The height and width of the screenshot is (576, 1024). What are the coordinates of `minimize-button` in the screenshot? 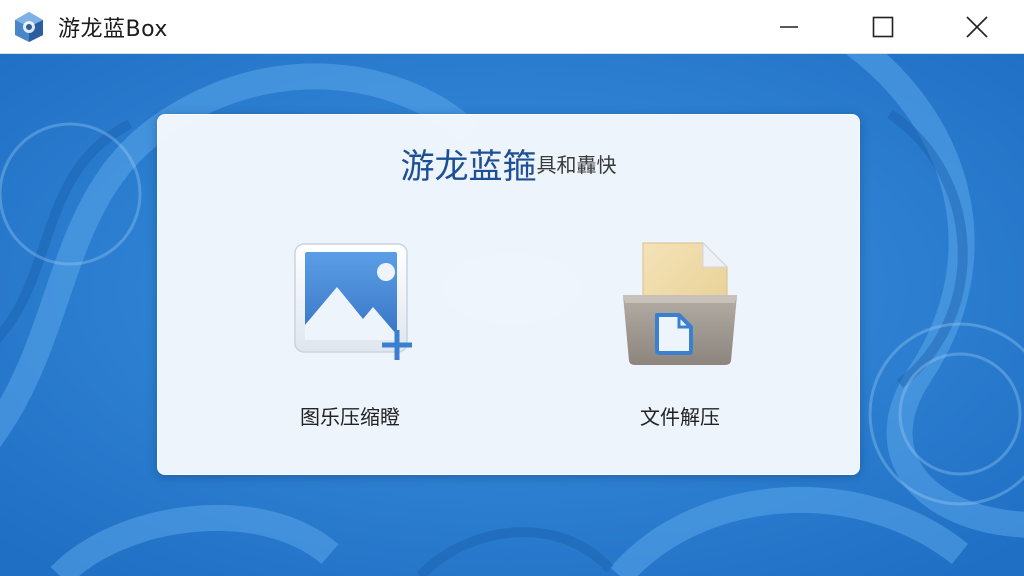 It's located at (789, 27).